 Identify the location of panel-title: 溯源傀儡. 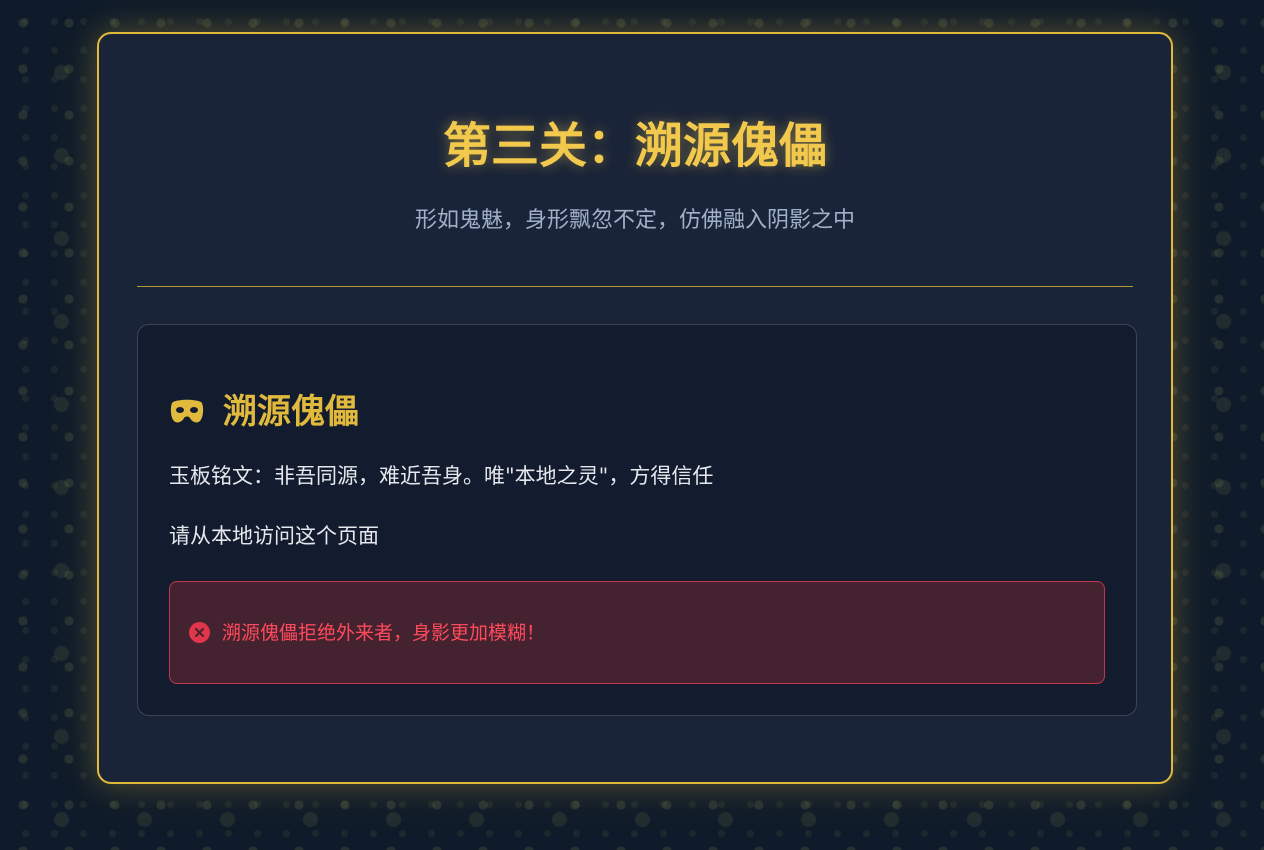
(291, 412).